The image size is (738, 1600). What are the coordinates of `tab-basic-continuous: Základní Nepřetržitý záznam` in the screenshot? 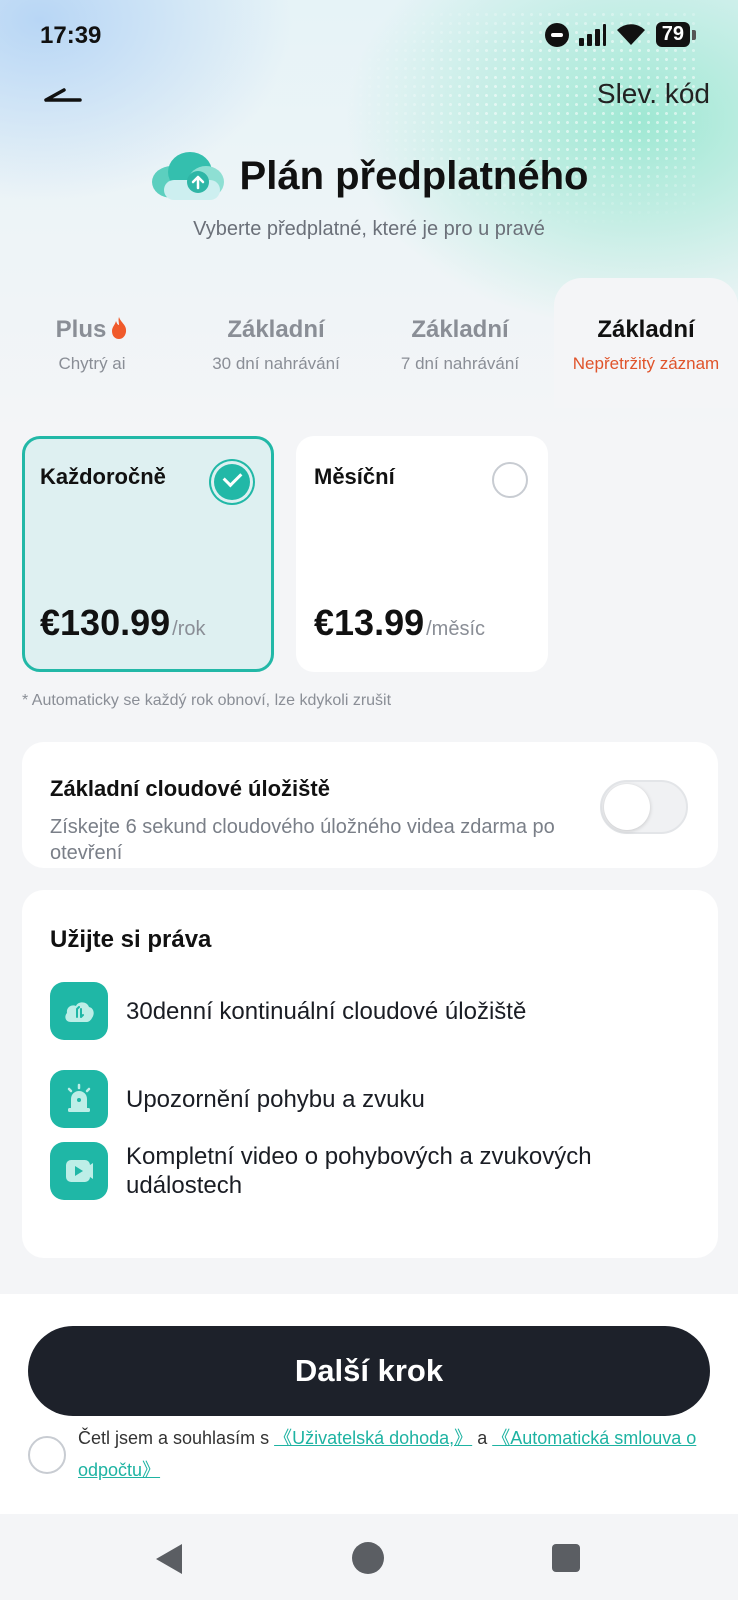 It's located at (646, 343).